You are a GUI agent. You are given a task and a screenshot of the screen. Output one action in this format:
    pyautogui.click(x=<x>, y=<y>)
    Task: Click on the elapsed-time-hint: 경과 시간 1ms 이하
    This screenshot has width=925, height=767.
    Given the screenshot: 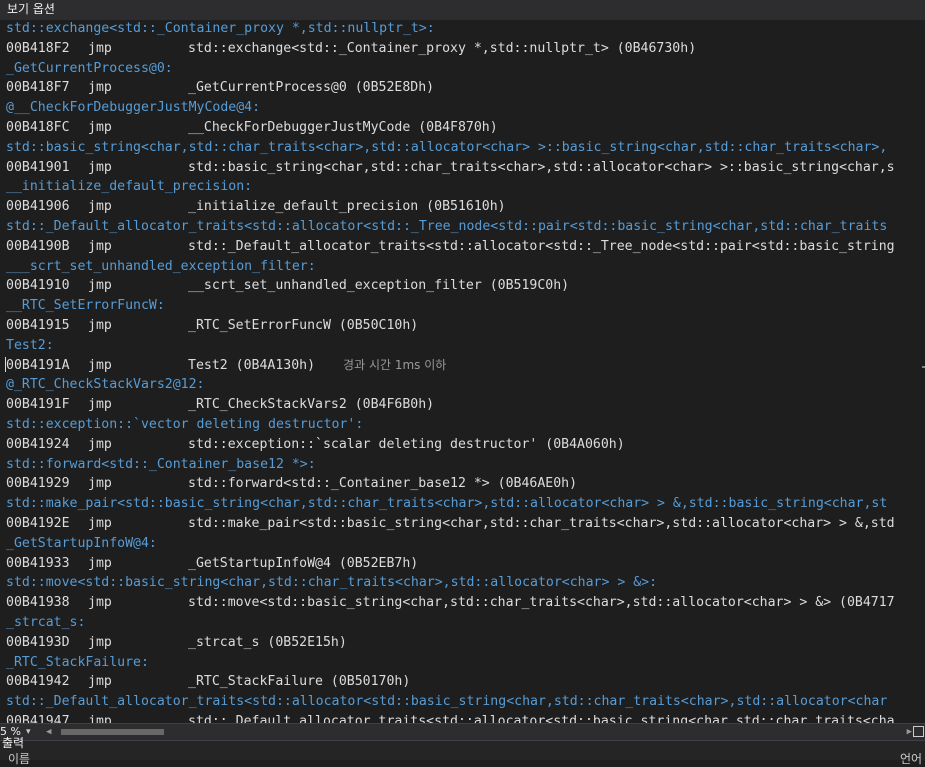 What is the action you would take?
    pyautogui.click(x=395, y=364)
    